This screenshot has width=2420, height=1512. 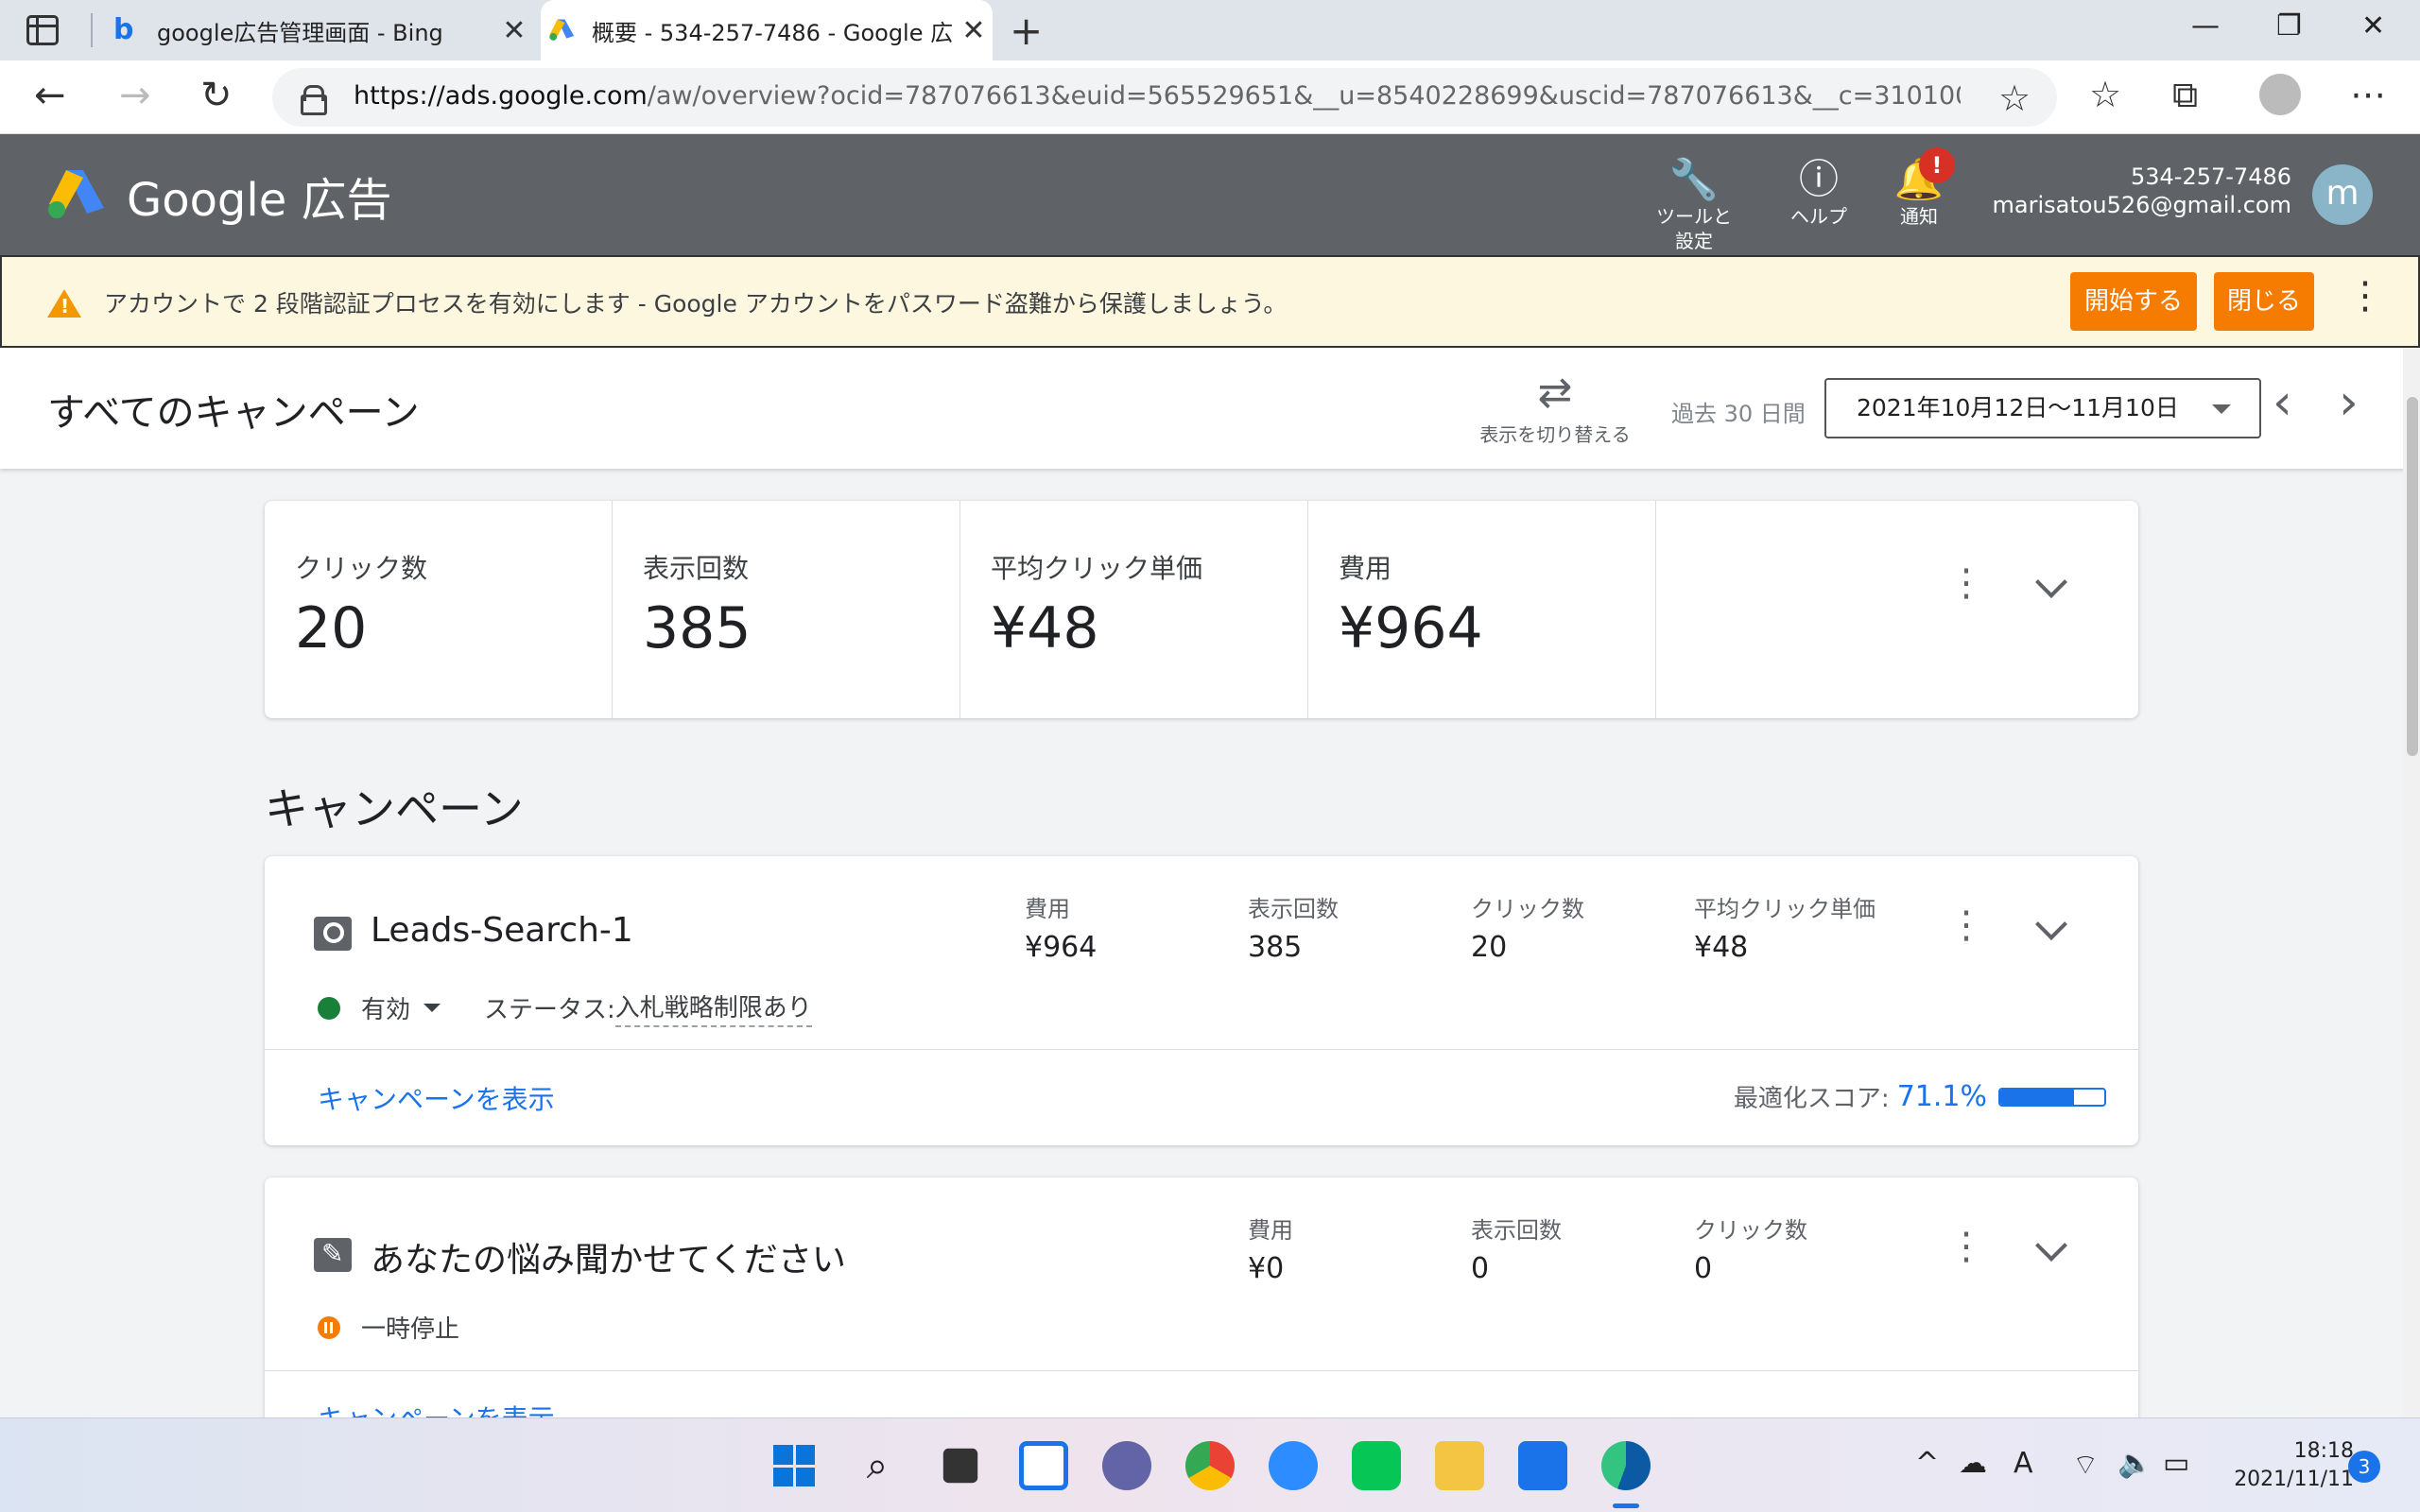 What do you see at coordinates (2280, 94) in the screenshot?
I see `profile-icon` at bounding box center [2280, 94].